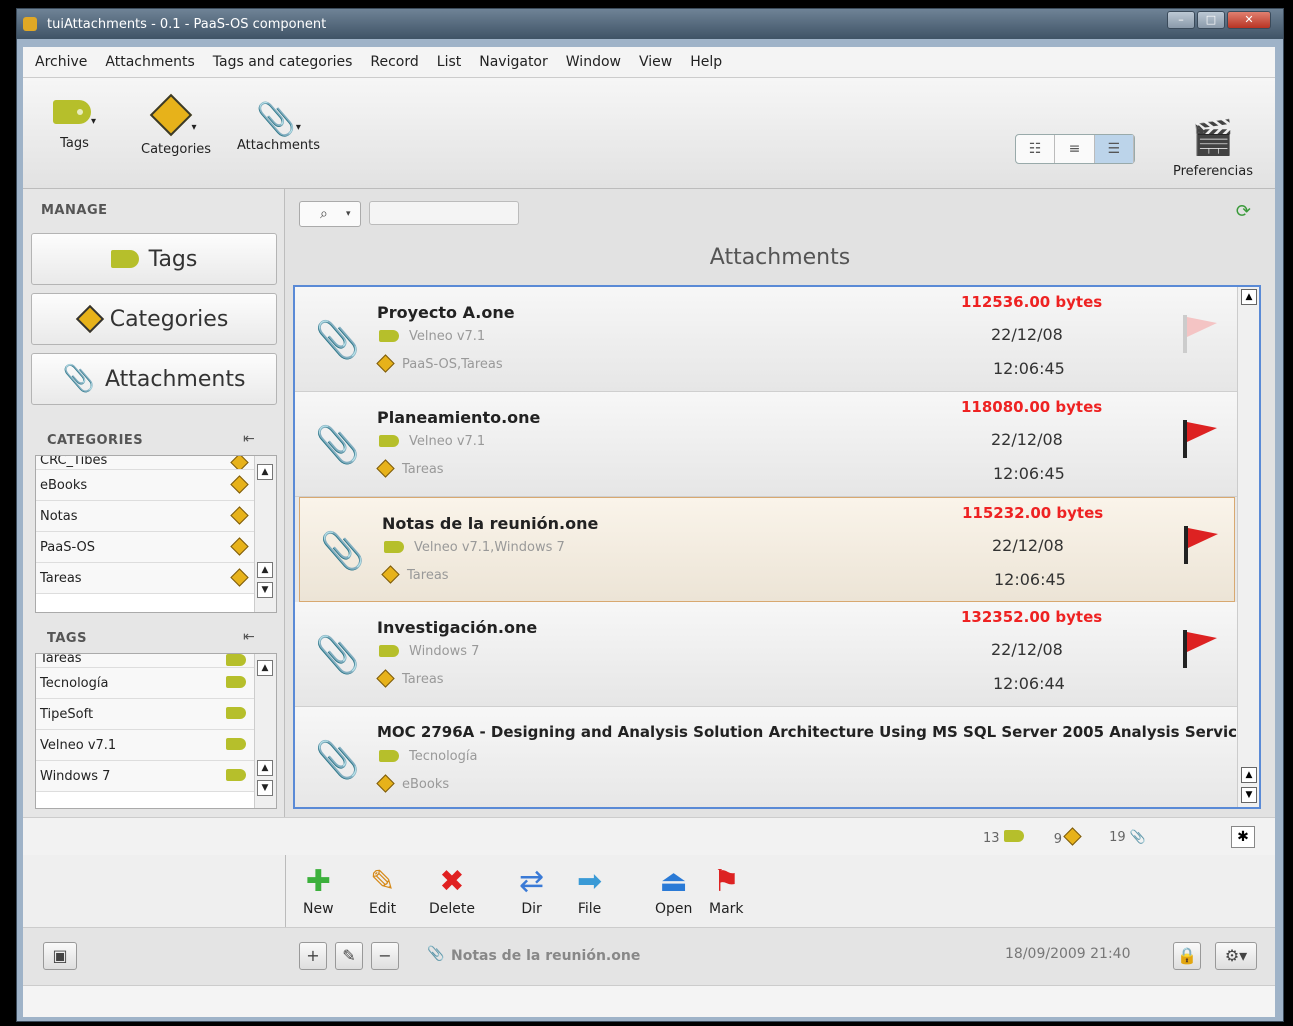 The image size is (1293, 1026). What do you see at coordinates (1243, 211) in the screenshot?
I see `refresh-icon: ⟳` at bounding box center [1243, 211].